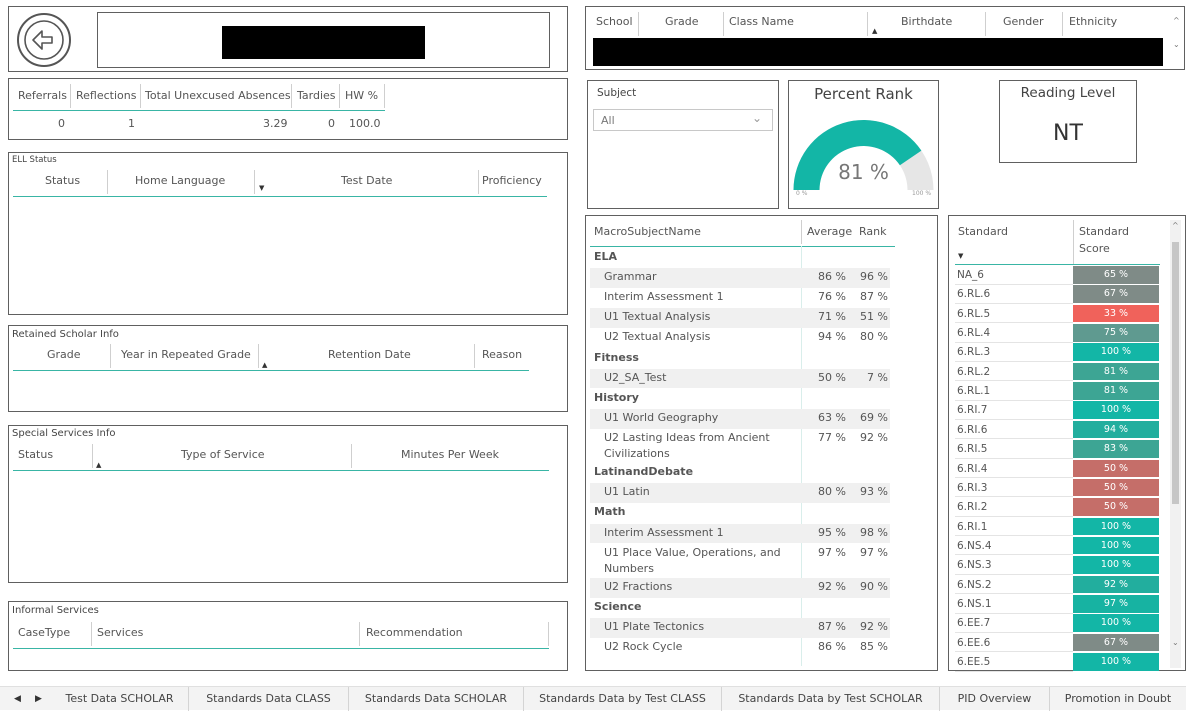 The width and height of the screenshot is (1186, 711). I want to click on table-row: 6.RI.5 83 %, so click(1057, 449).